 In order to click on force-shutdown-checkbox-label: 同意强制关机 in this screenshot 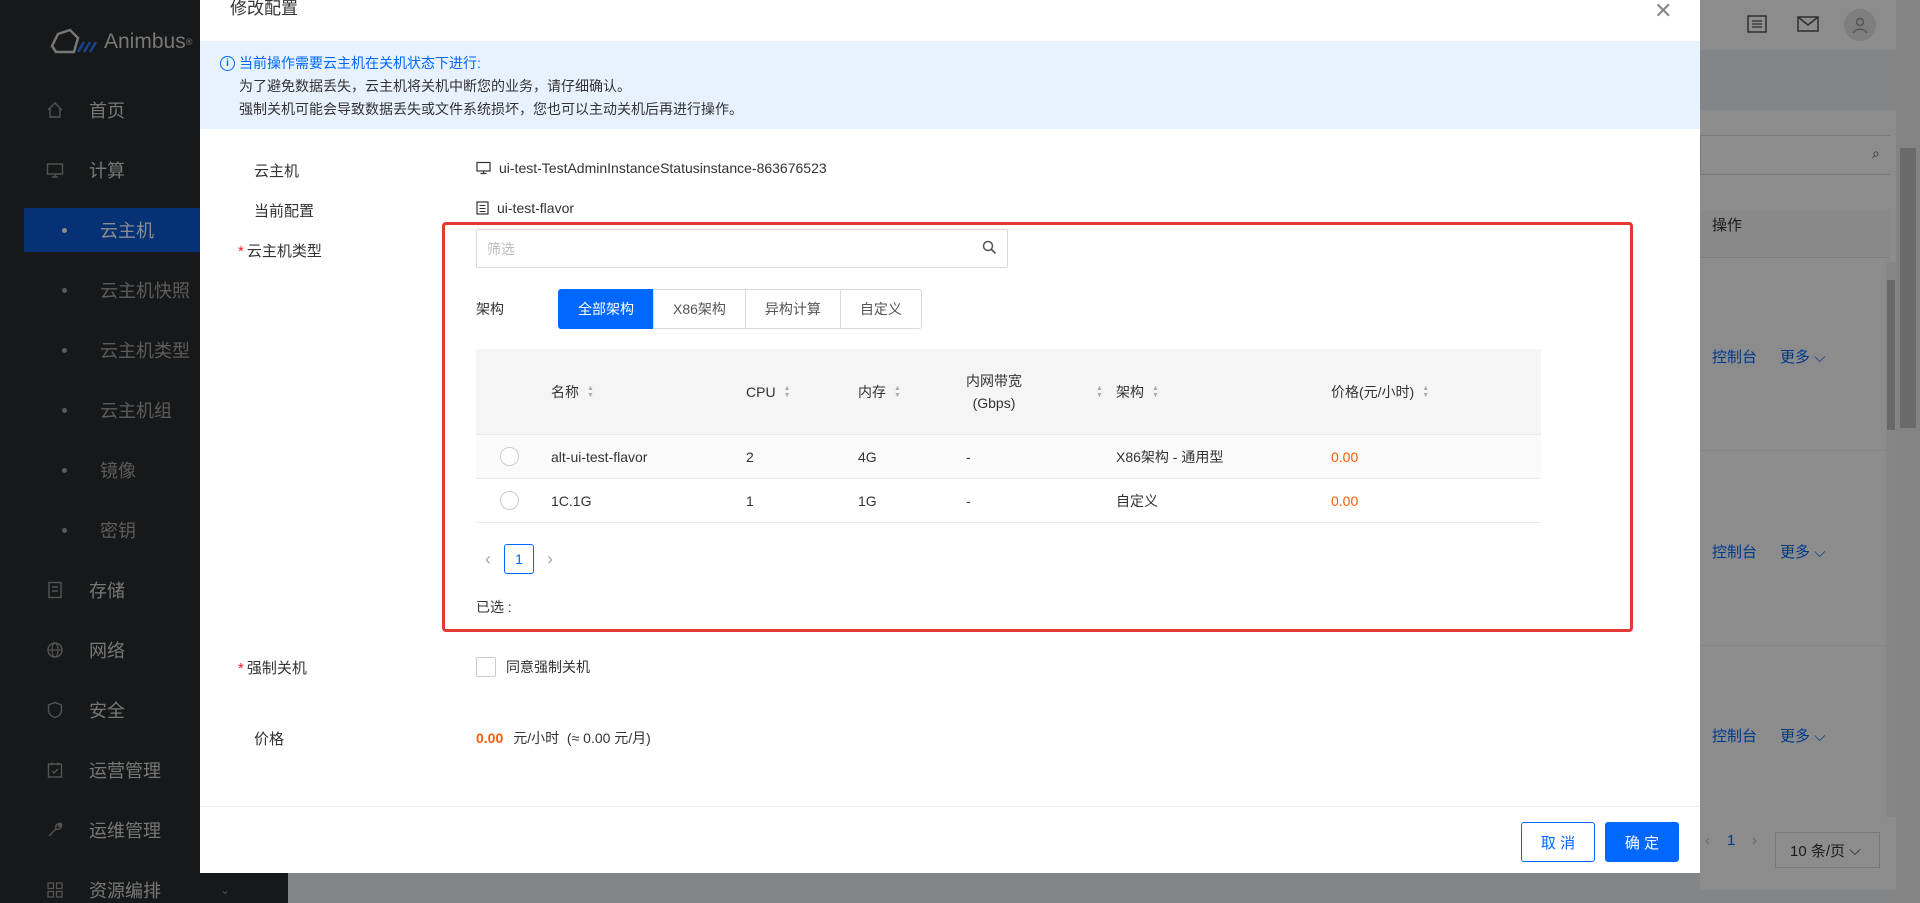, I will do `click(548, 667)`.